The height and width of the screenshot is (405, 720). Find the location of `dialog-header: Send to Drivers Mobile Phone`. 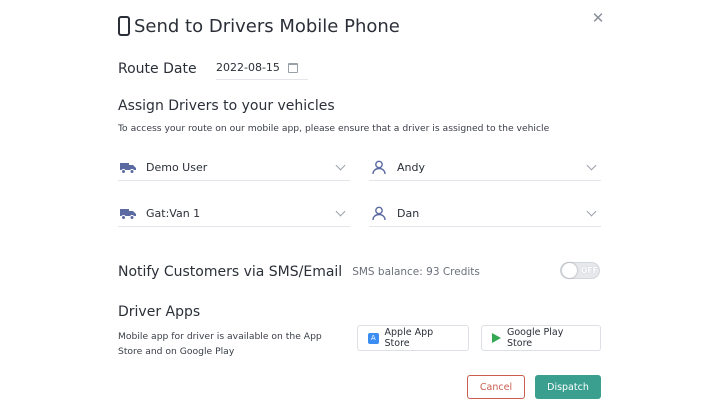

dialog-header: Send to Drivers Mobile Phone is located at coordinates (259, 26).